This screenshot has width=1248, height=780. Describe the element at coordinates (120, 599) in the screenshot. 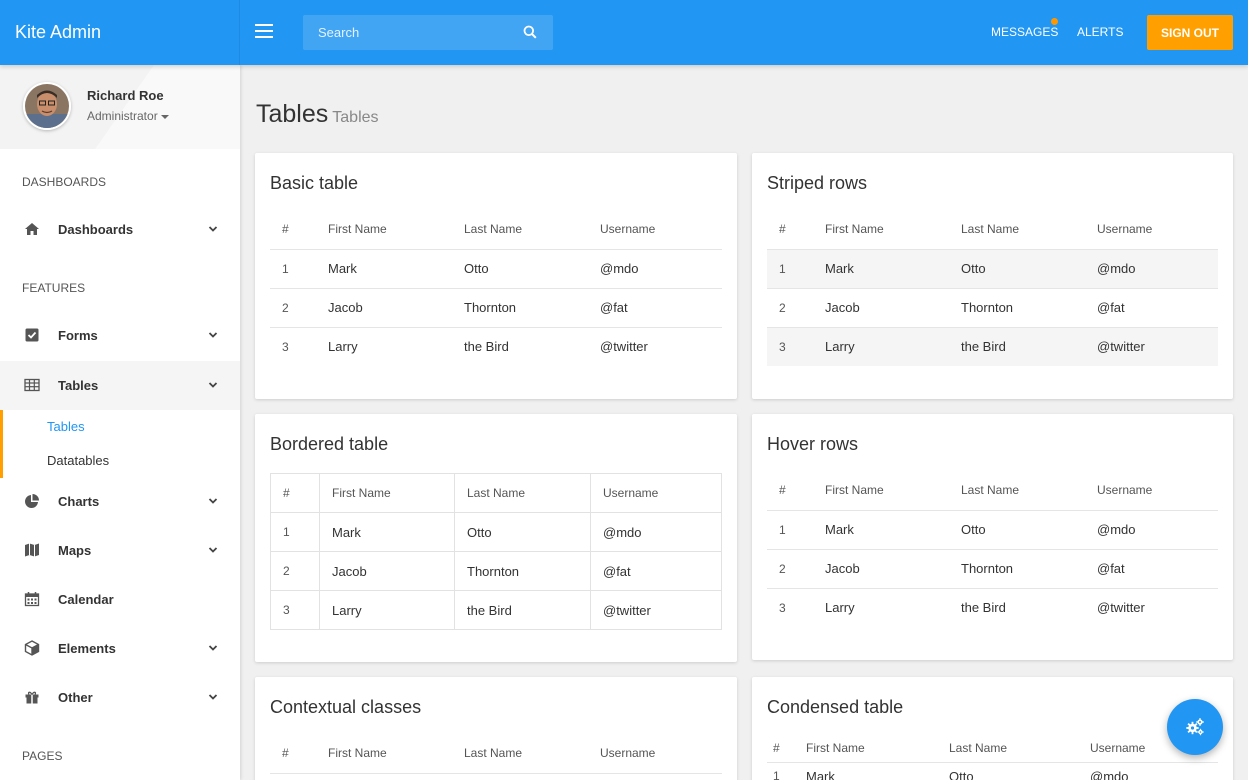

I see `sidebar-item-calendar: Calendar` at that location.